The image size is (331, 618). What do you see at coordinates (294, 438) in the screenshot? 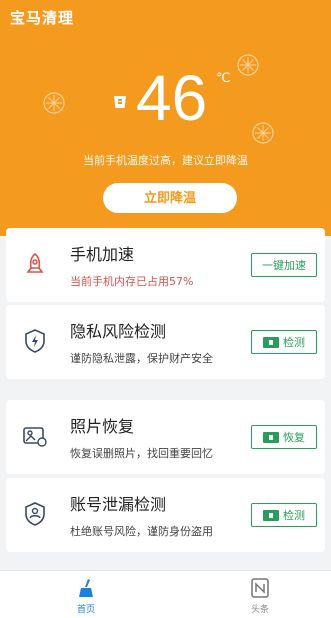
I see `photo-restore-label: 恢复` at bounding box center [294, 438].